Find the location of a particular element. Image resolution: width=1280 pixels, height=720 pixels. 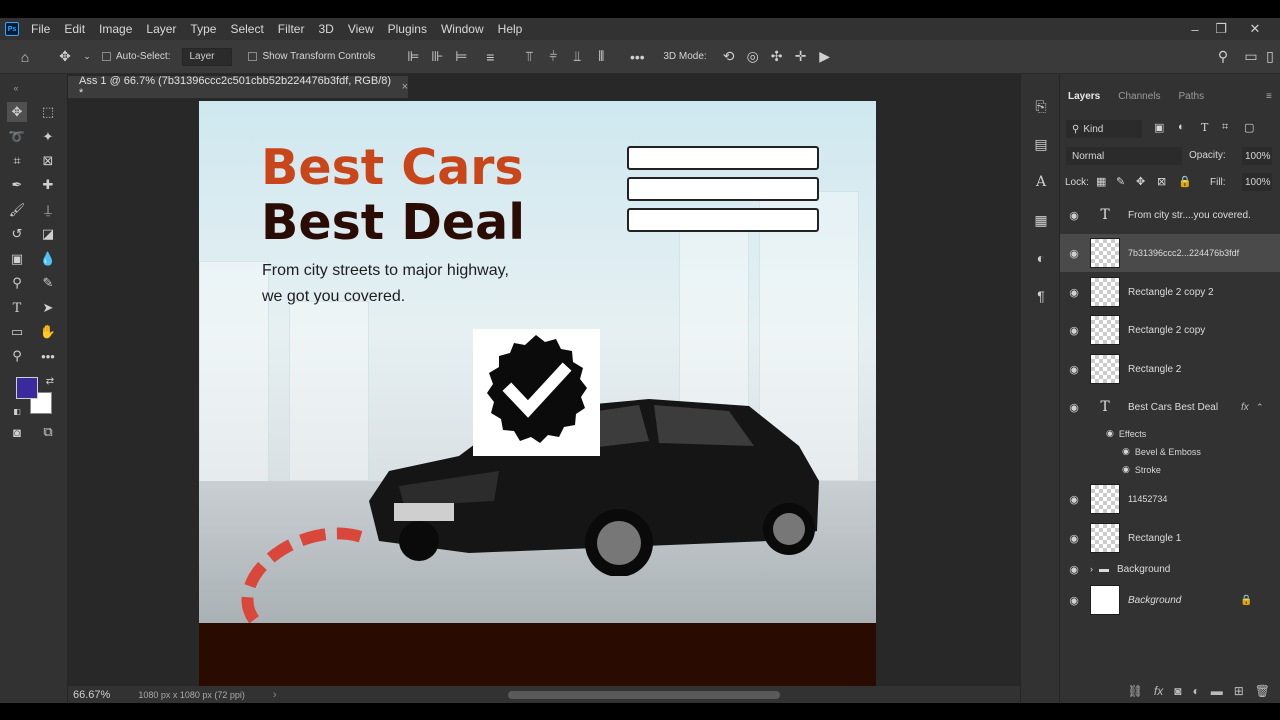

menu-edit: Edit is located at coordinates (74, 29).